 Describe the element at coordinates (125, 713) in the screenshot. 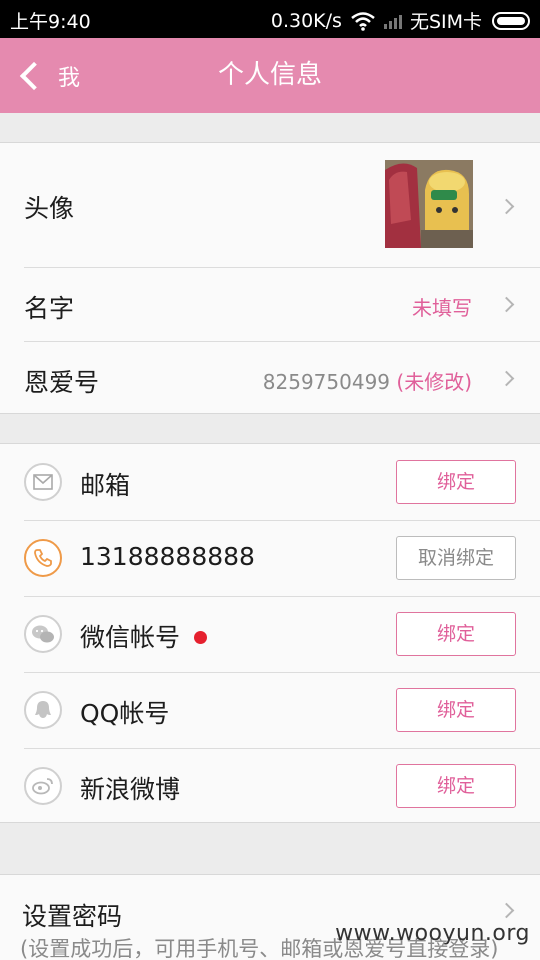

I see `account-label: QQ帐号` at that location.